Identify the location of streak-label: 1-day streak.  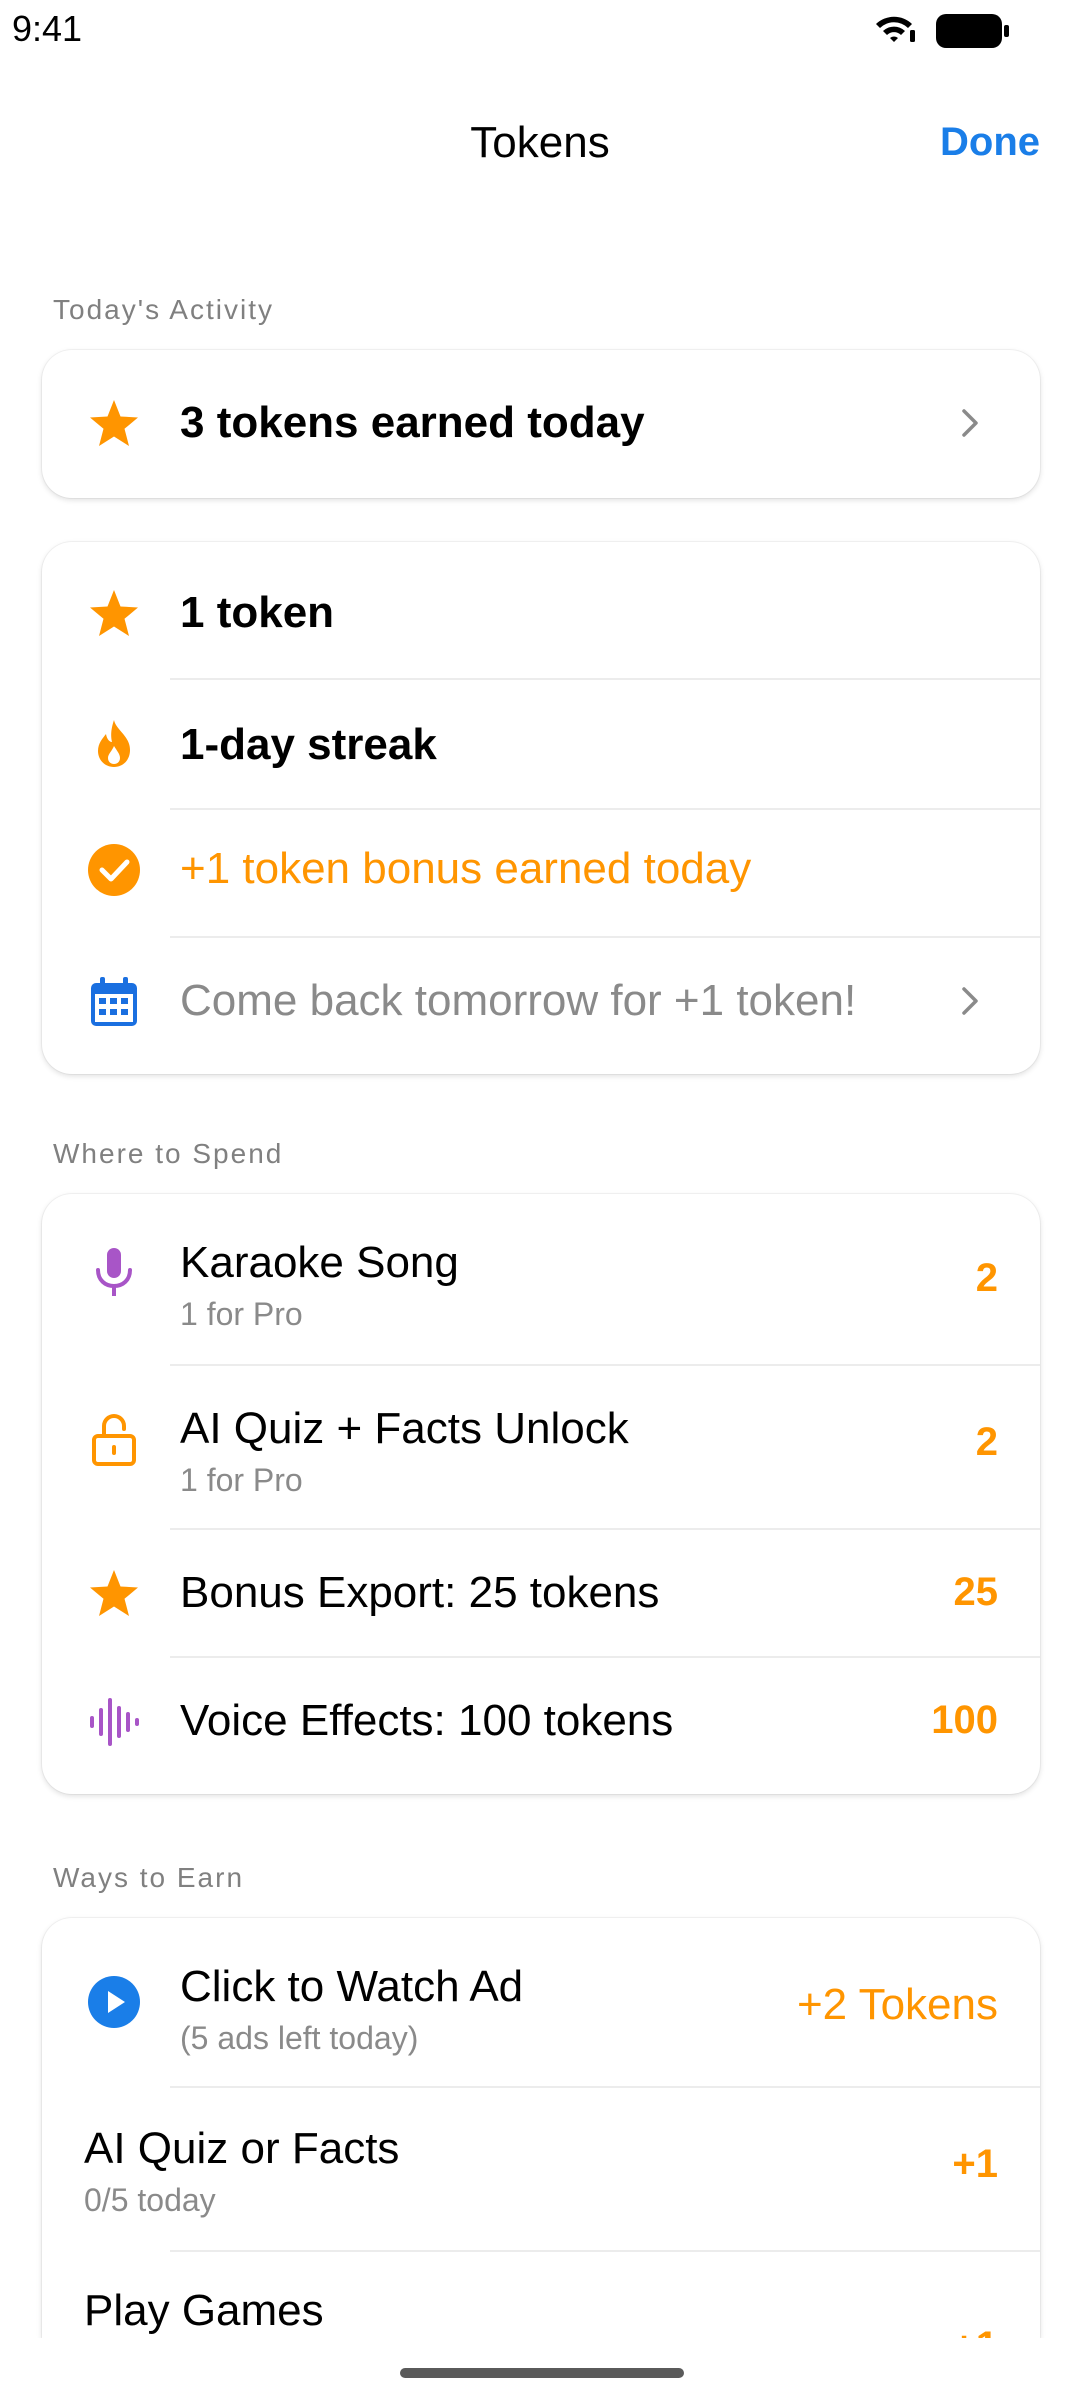
(308, 744).